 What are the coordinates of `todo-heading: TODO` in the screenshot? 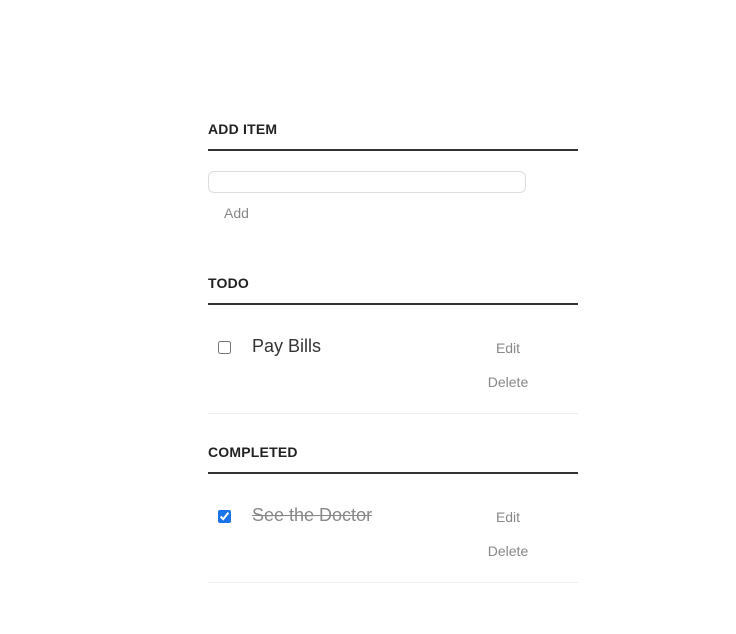 It's located at (393, 290).